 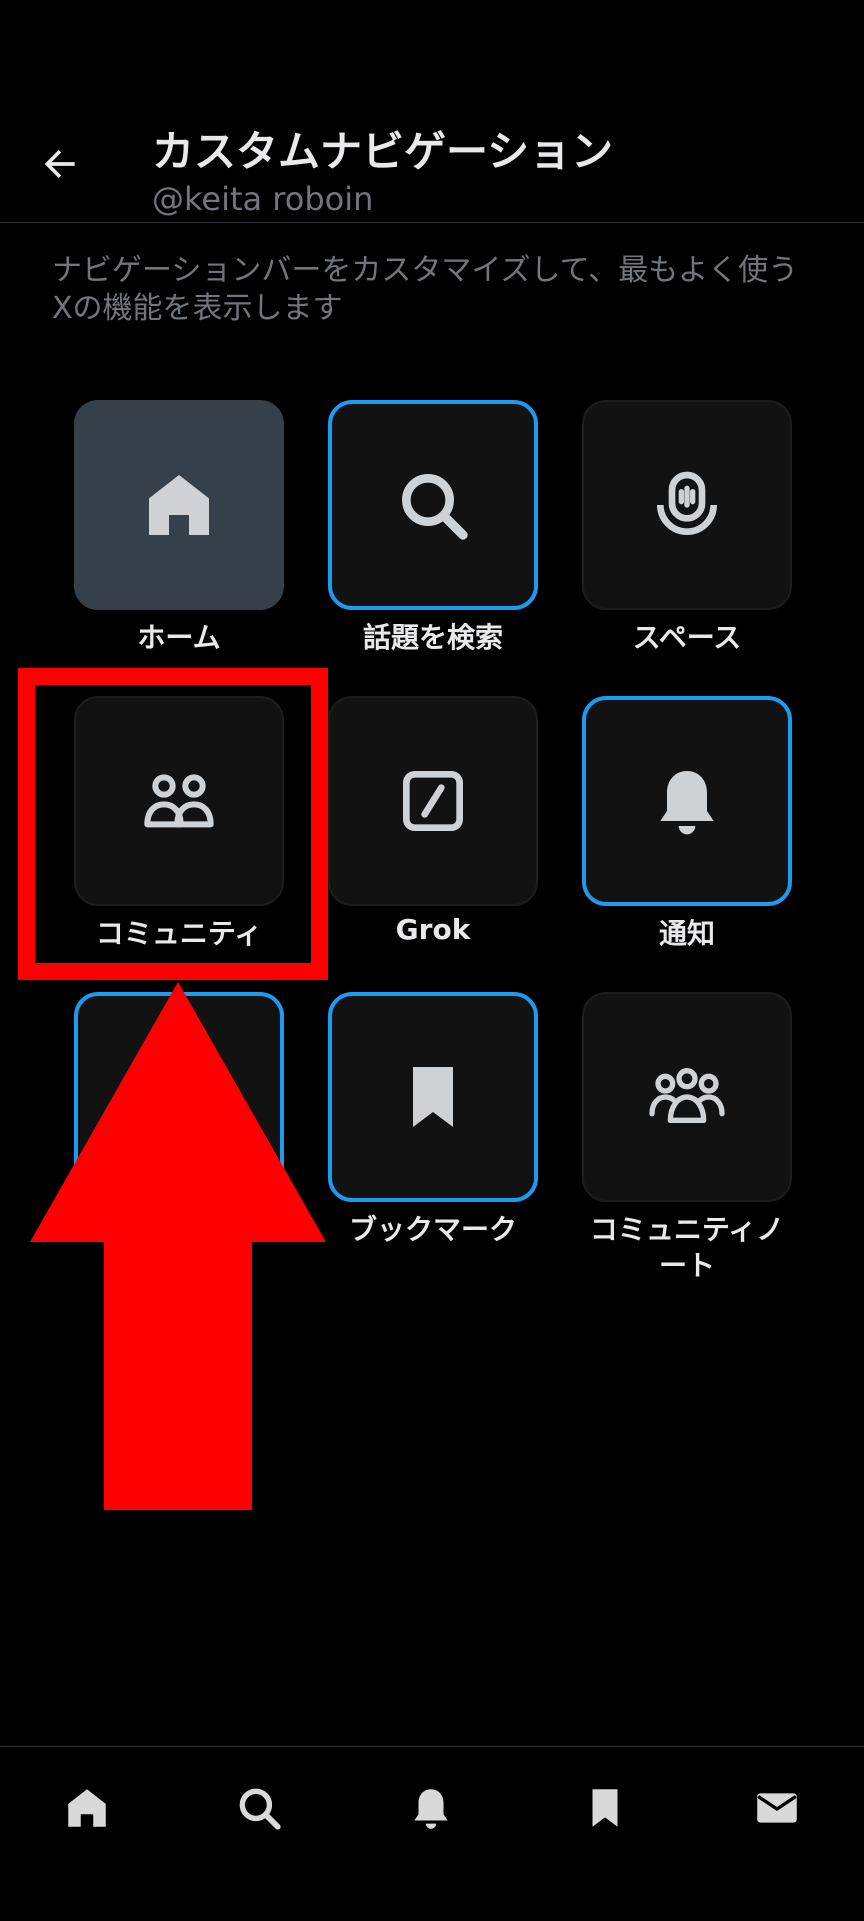 I want to click on page-title: カスタムナビゲーション, so click(x=383, y=151).